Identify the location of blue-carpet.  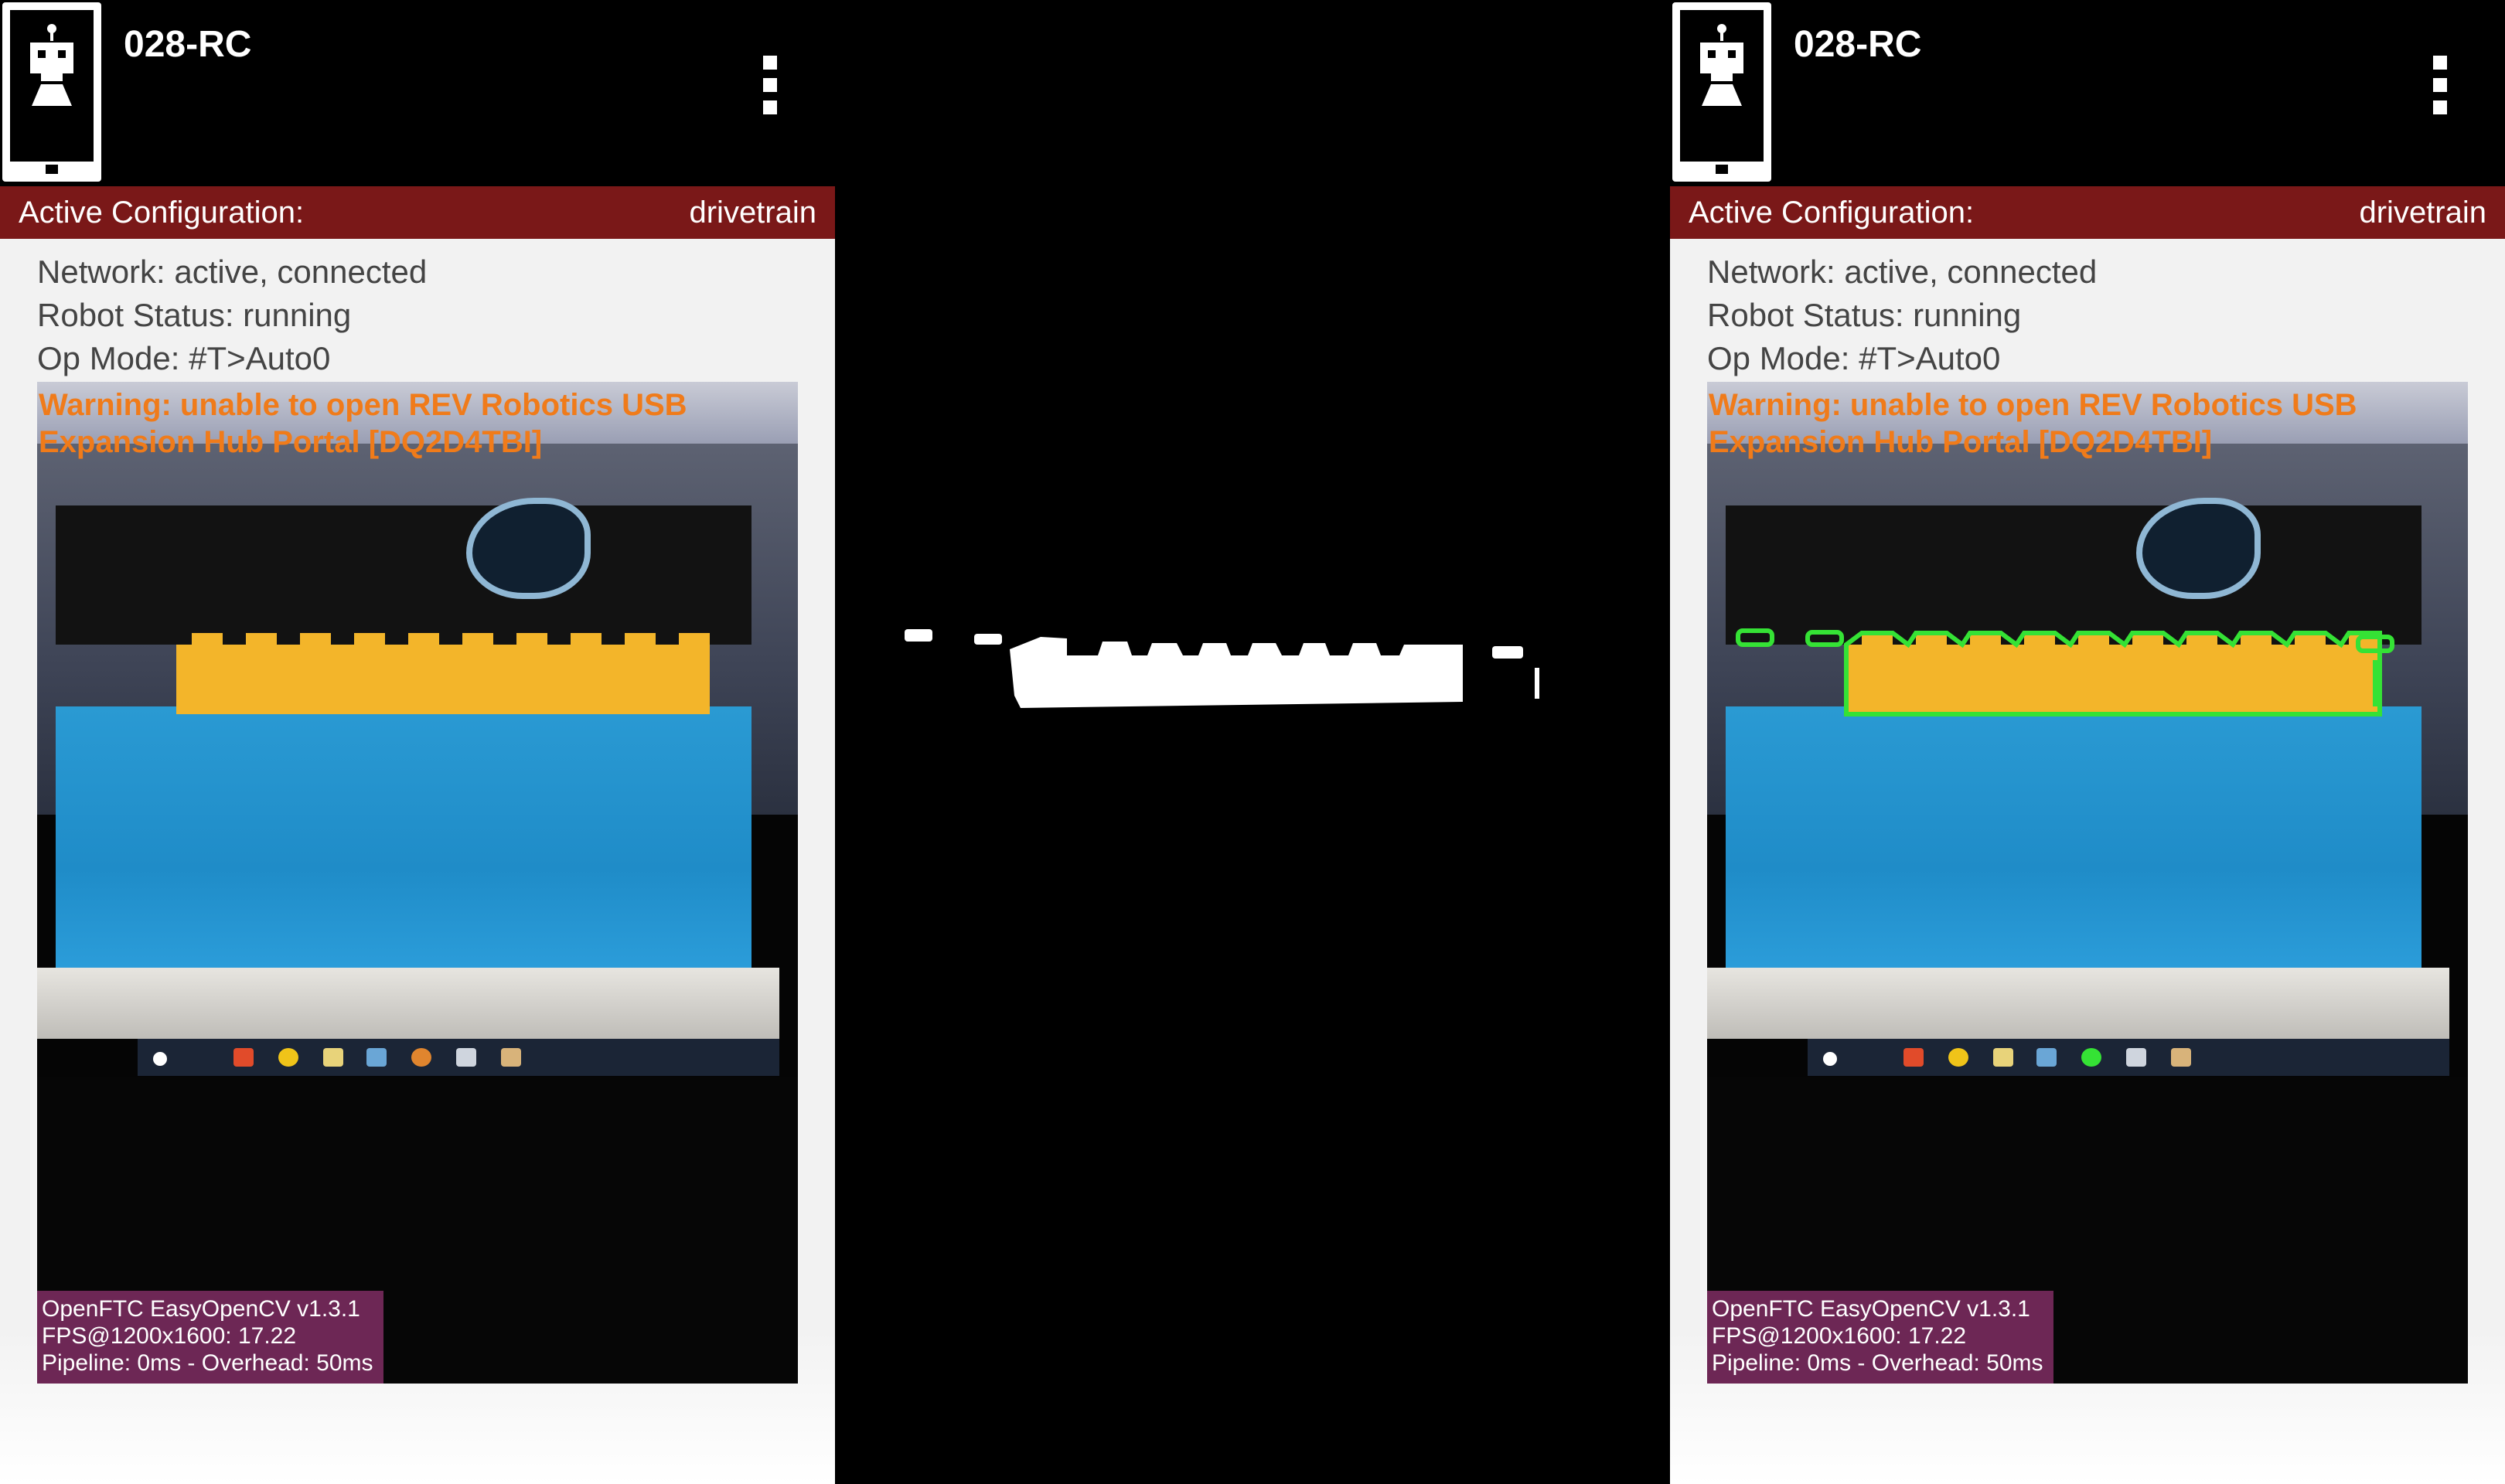
(404, 841).